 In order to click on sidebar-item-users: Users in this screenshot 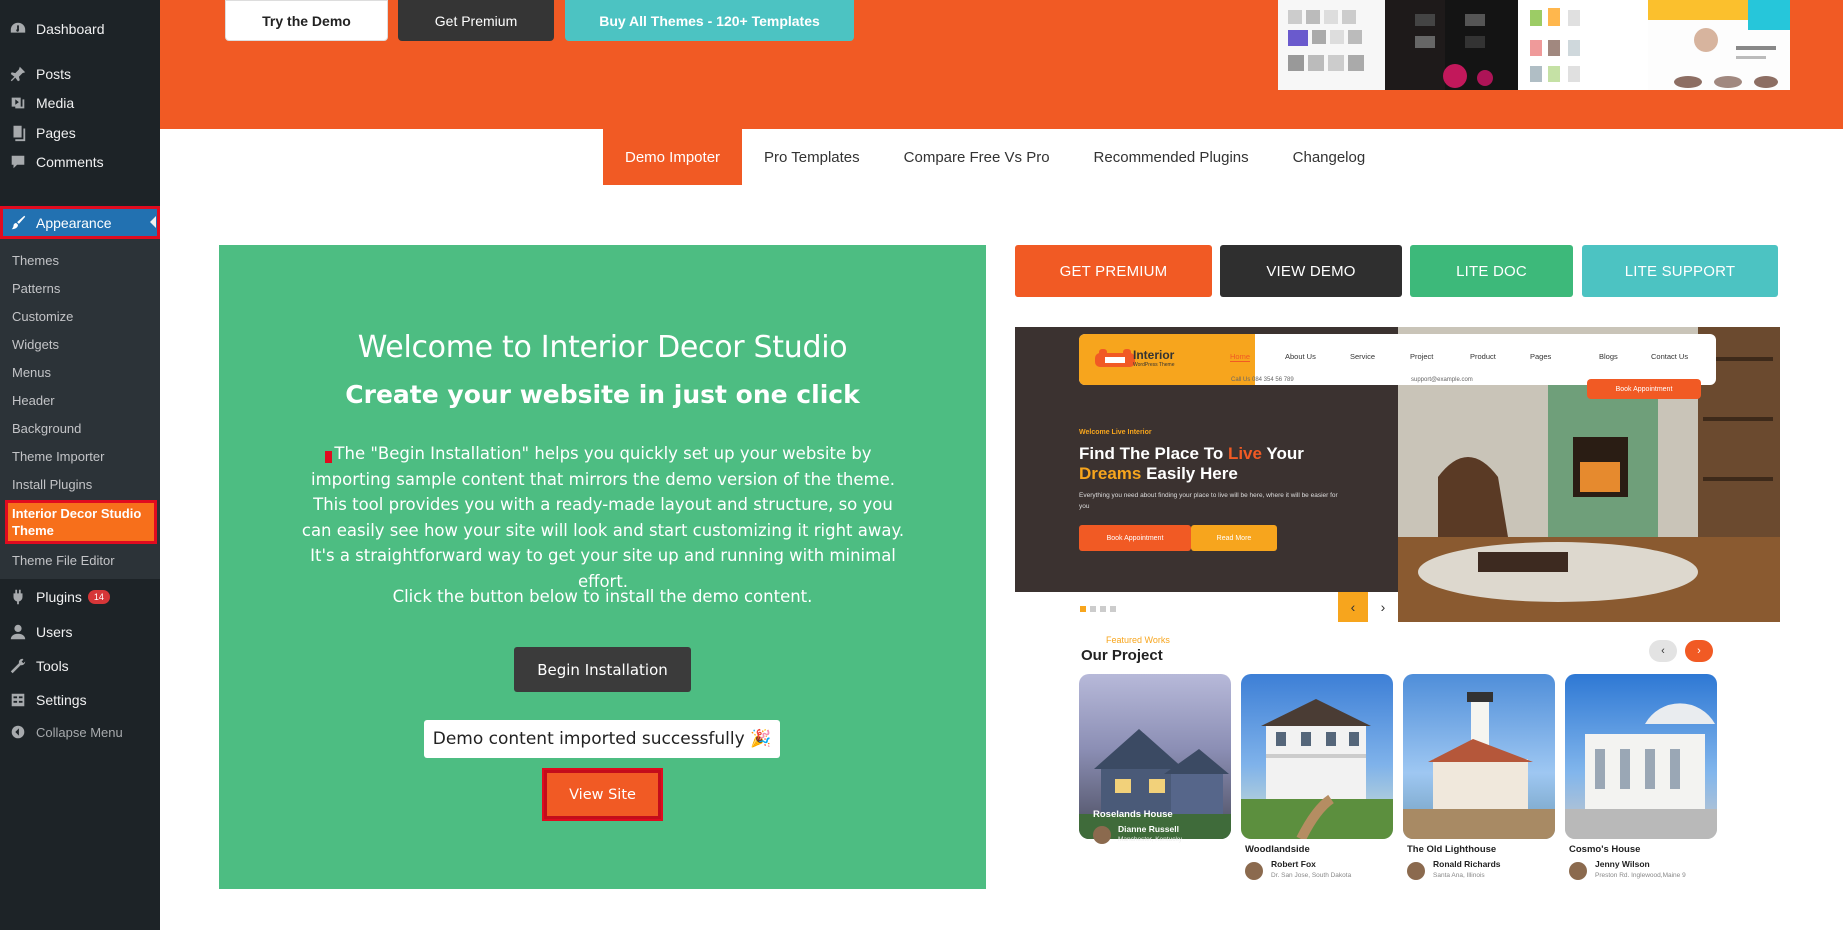, I will do `click(80, 632)`.